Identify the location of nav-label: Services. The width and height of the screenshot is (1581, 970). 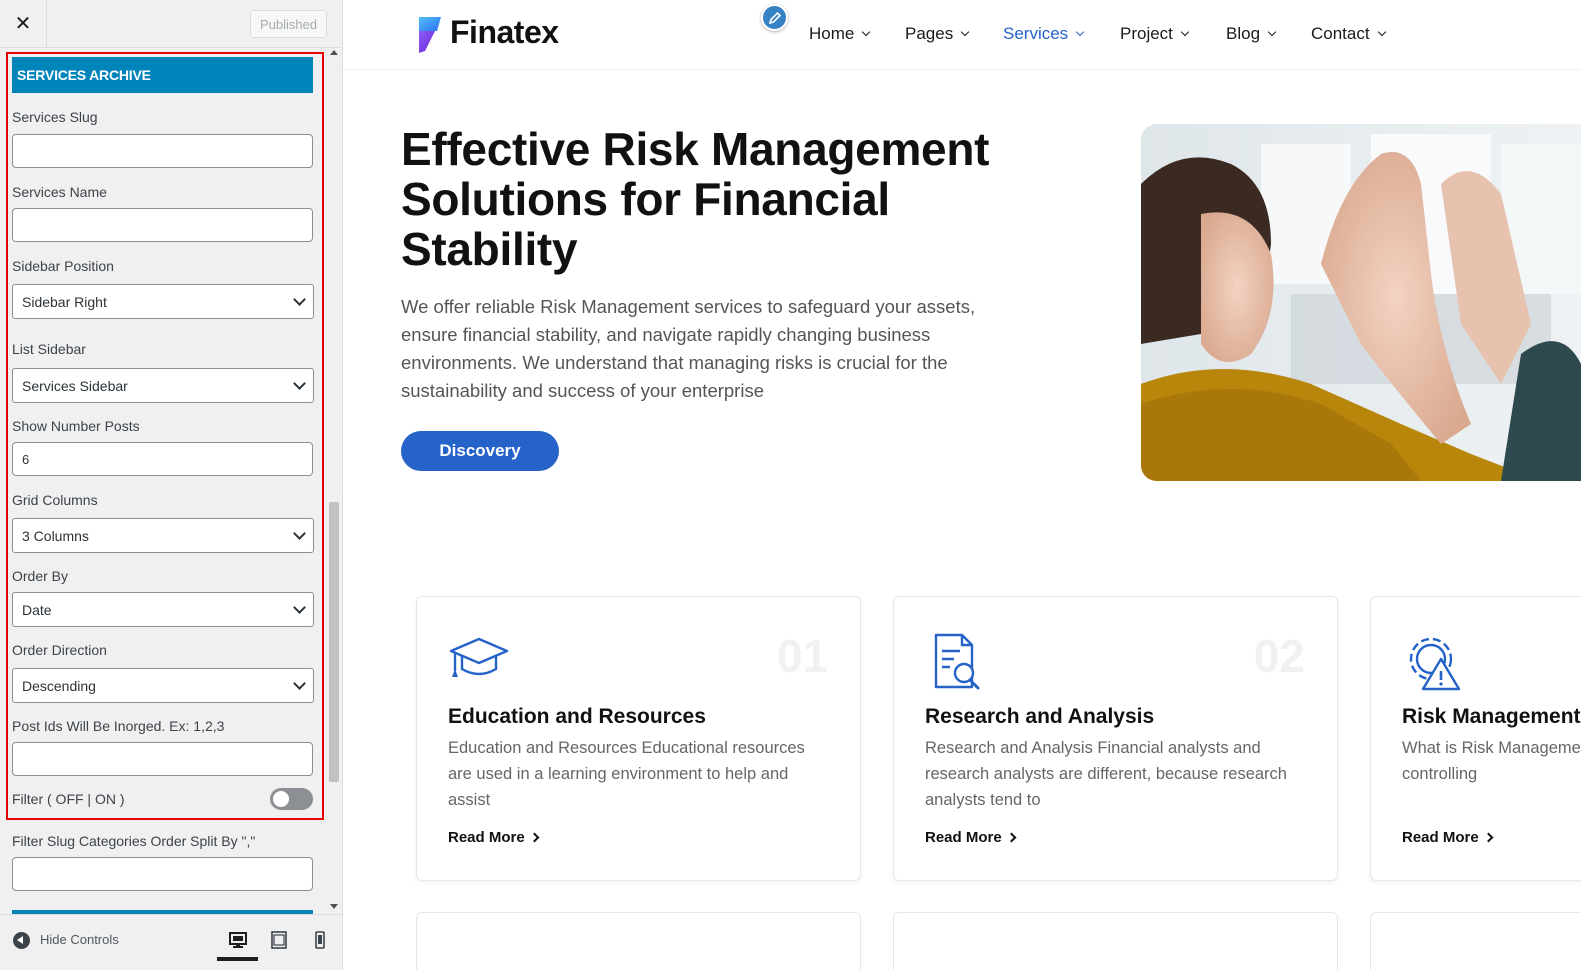
(1036, 33).